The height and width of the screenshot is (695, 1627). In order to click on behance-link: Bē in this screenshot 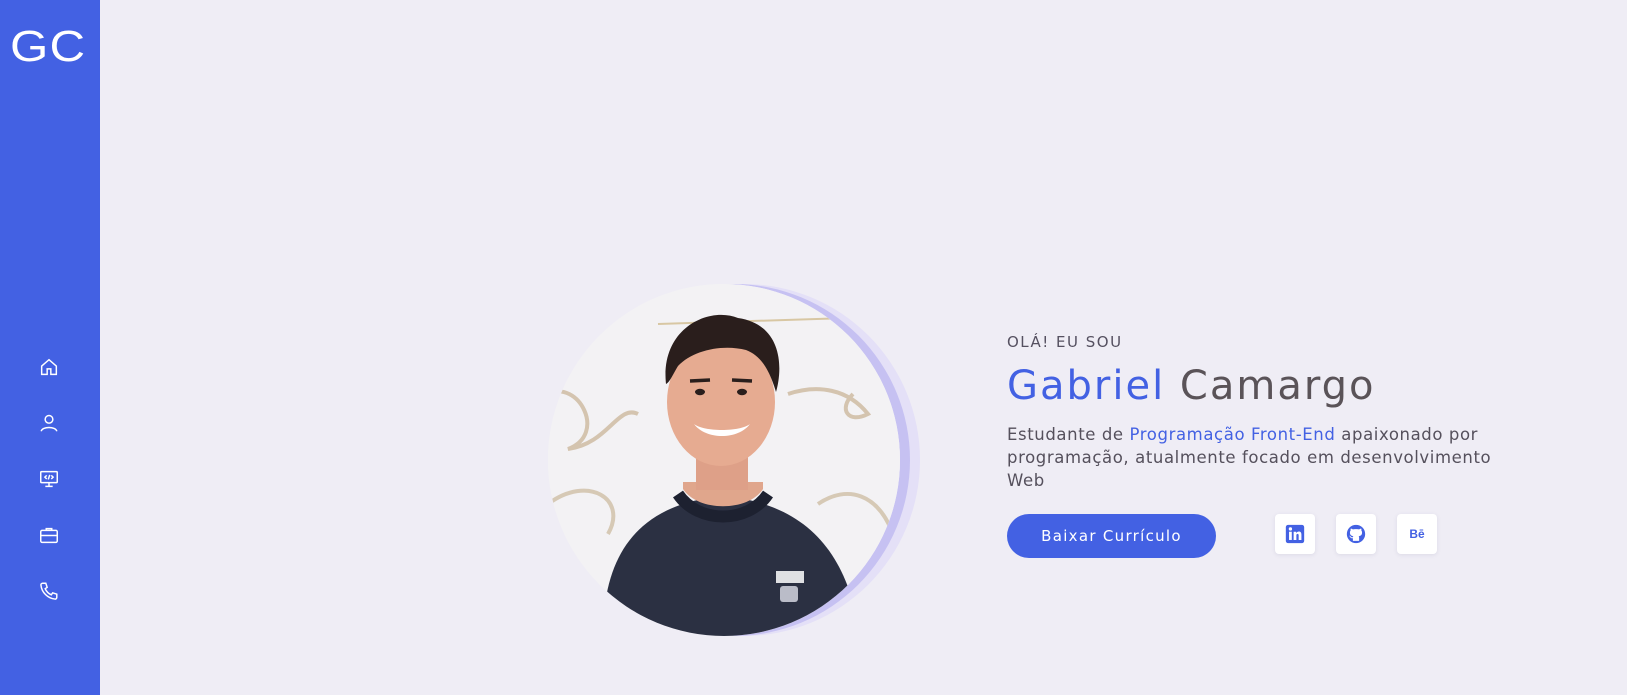, I will do `click(1417, 534)`.